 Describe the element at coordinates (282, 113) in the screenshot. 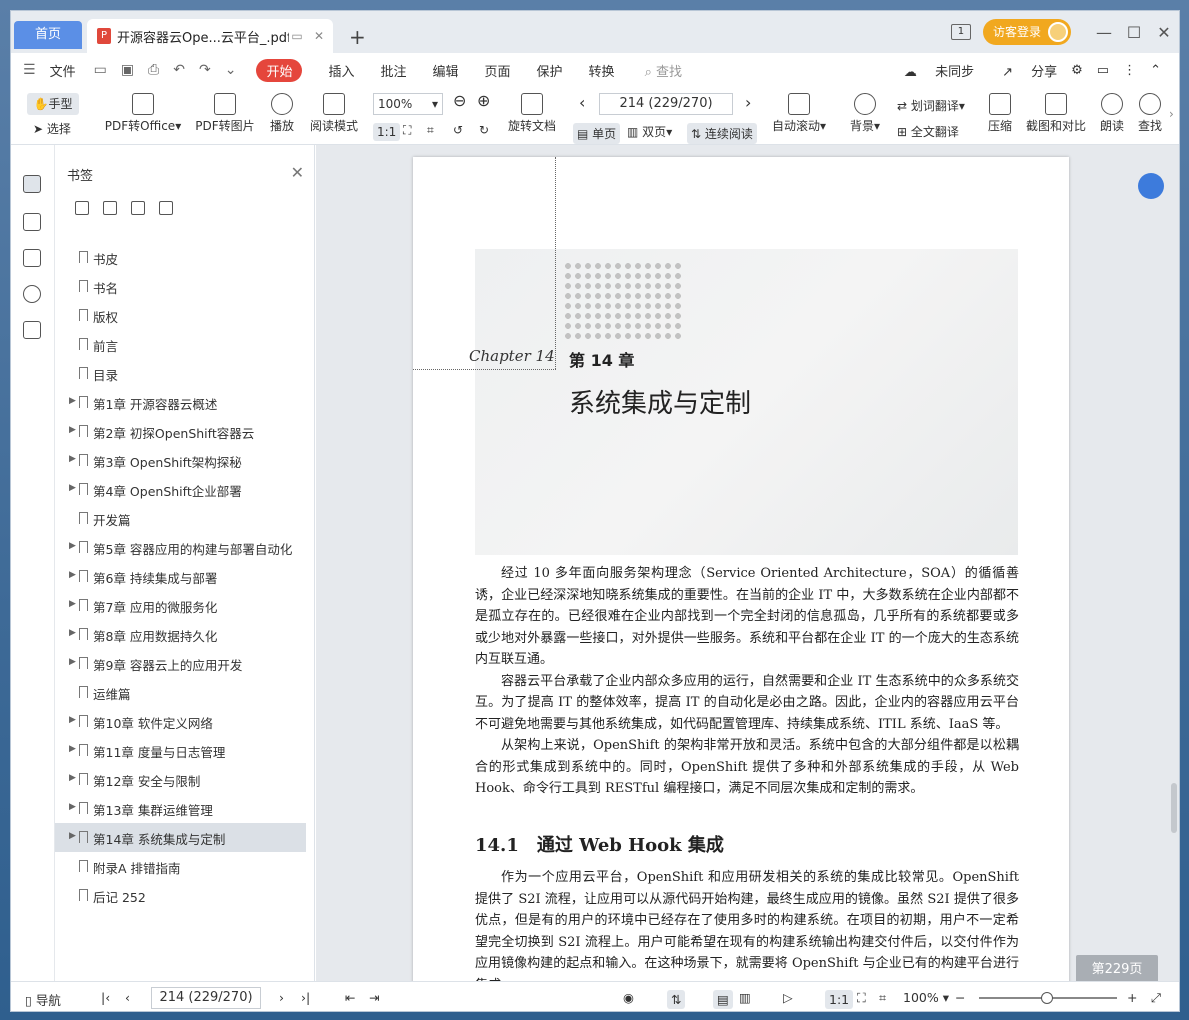

I see `play-button: 播放` at that location.